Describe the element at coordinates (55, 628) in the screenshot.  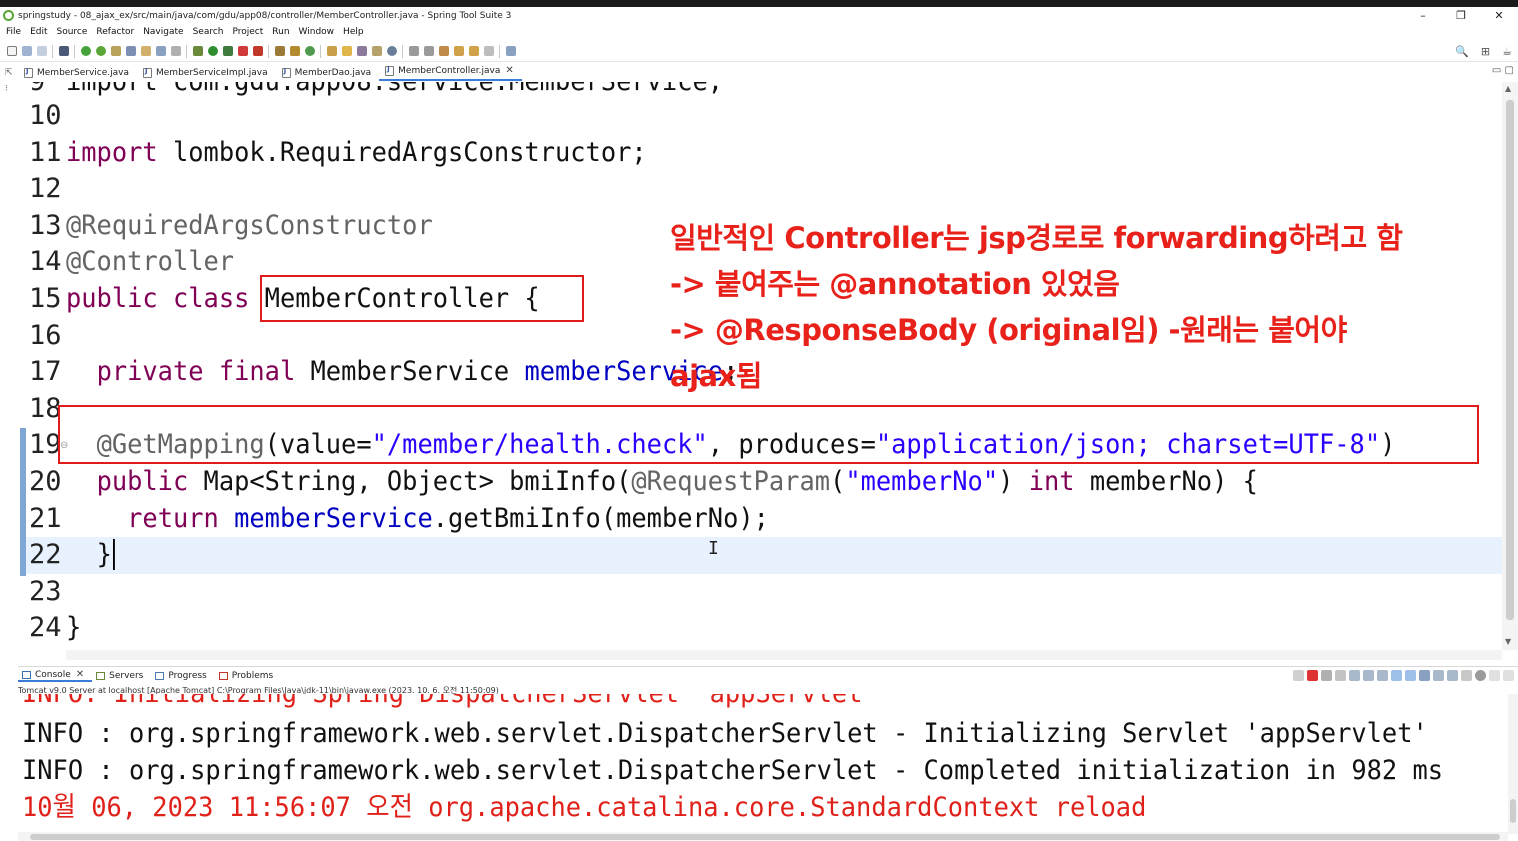
I see `code-line-24: 24}` at that location.